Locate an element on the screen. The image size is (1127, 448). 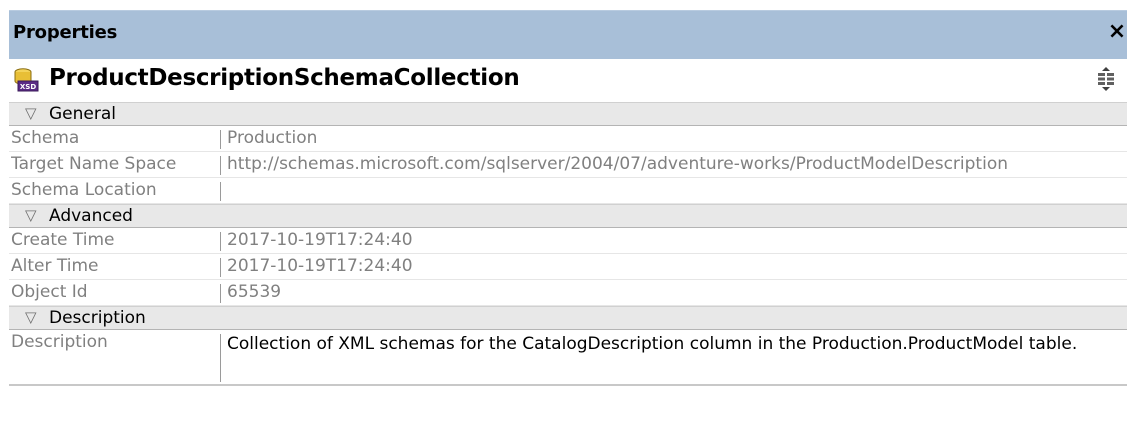
property-name: Create Time is located at coordinates (63, 240).